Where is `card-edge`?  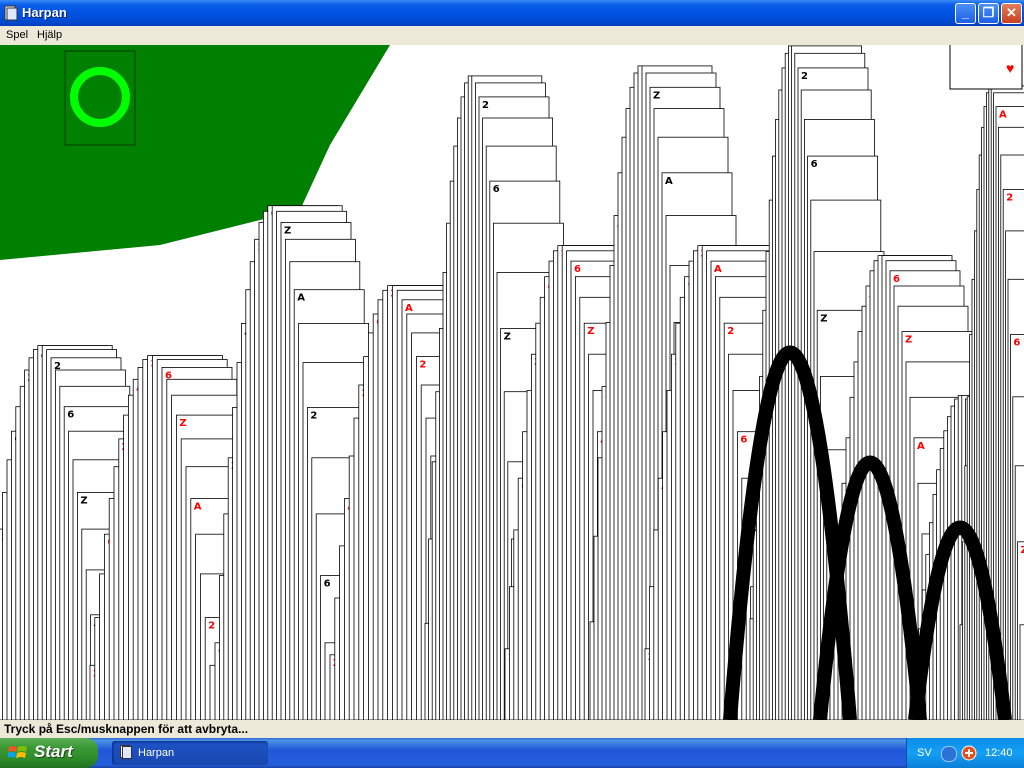
card-edge is located at coordinates (1021, 672).